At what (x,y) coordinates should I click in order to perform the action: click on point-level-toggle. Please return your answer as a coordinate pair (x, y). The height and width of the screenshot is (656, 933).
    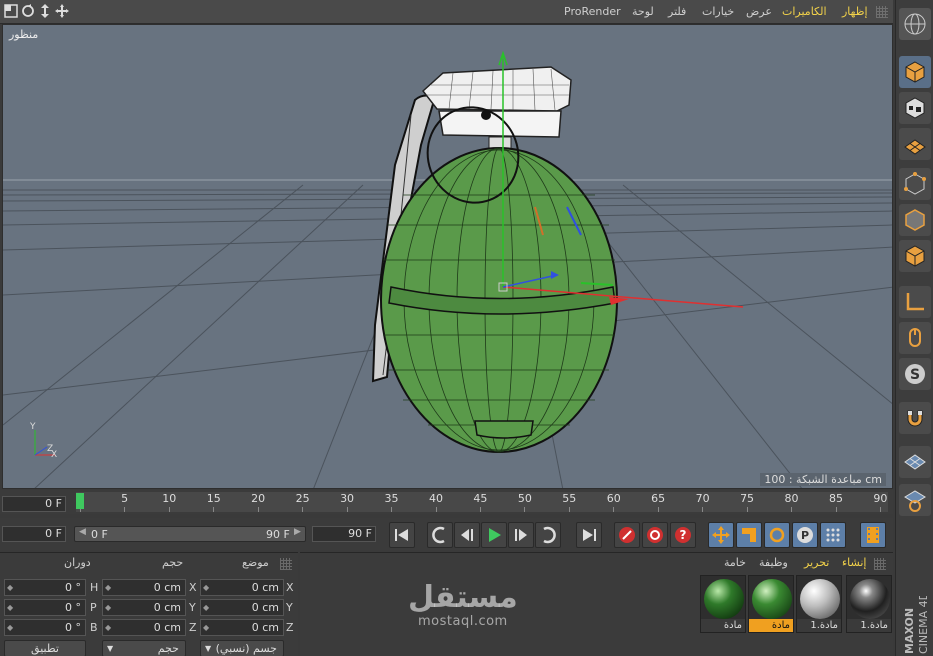
    Looking at the image, I should click on (833, 535).